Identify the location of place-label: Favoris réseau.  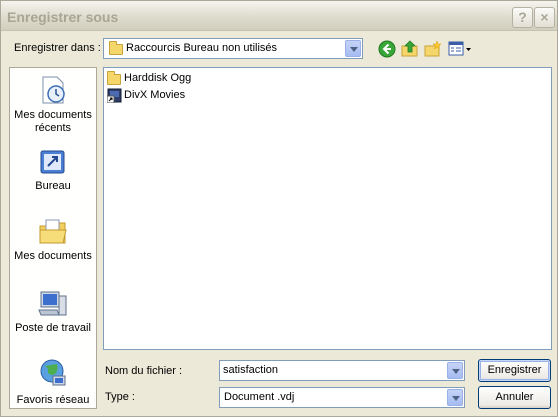
(53, 400).